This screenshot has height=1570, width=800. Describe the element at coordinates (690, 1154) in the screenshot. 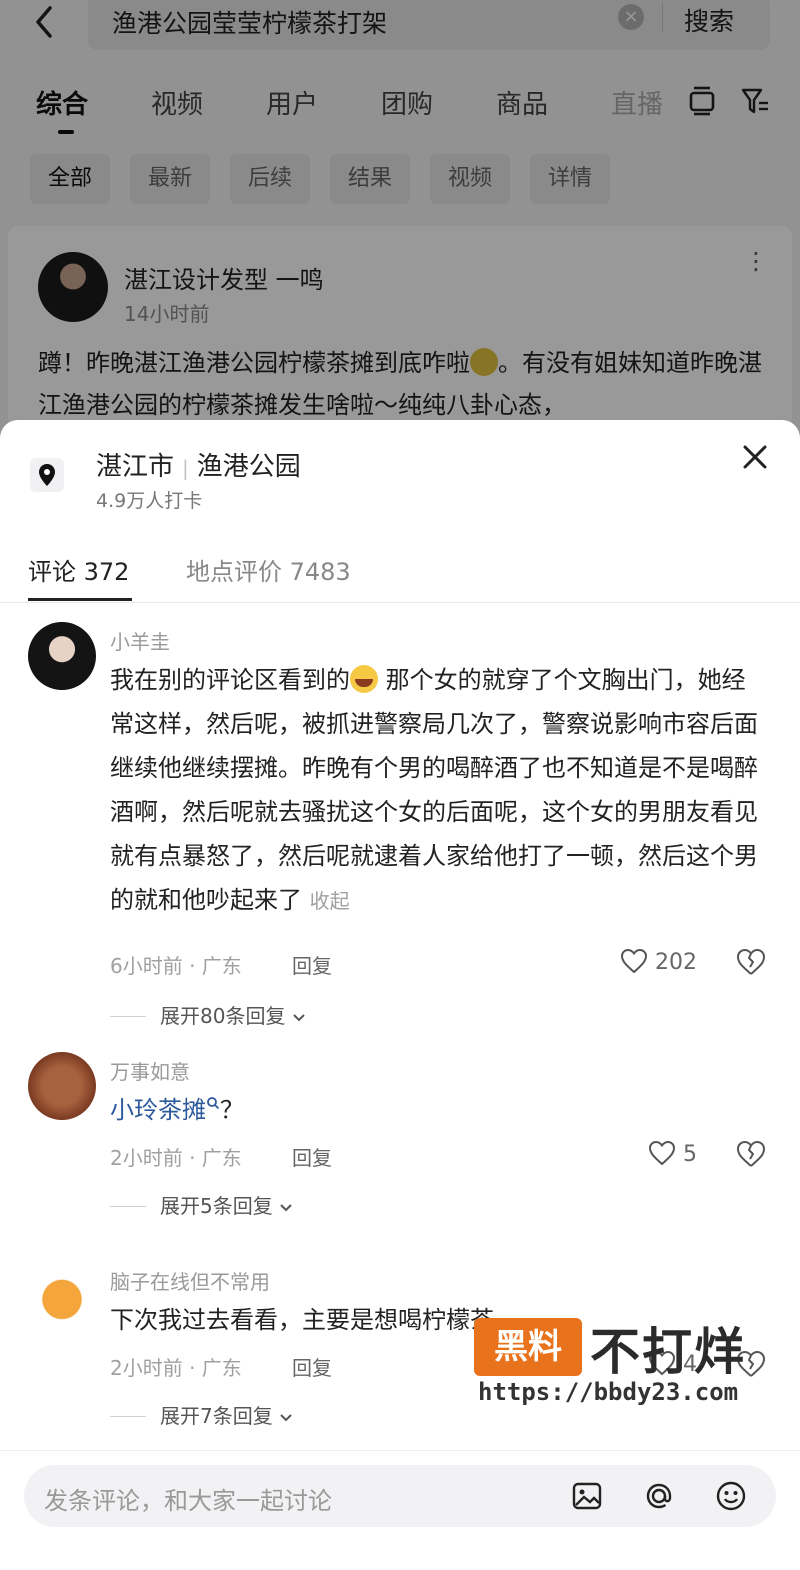

I see `like-count: 5` at that location.